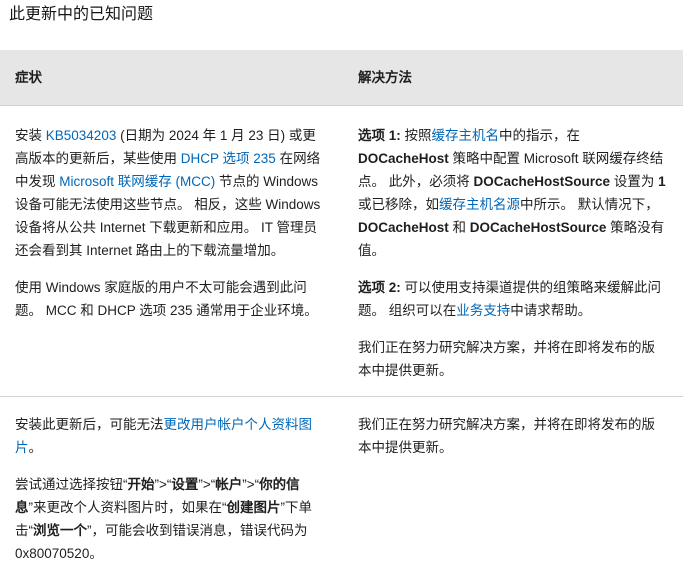  Describe the element at coordinates (416, 135) in the screenshot. I see `text: 按照` at that location.